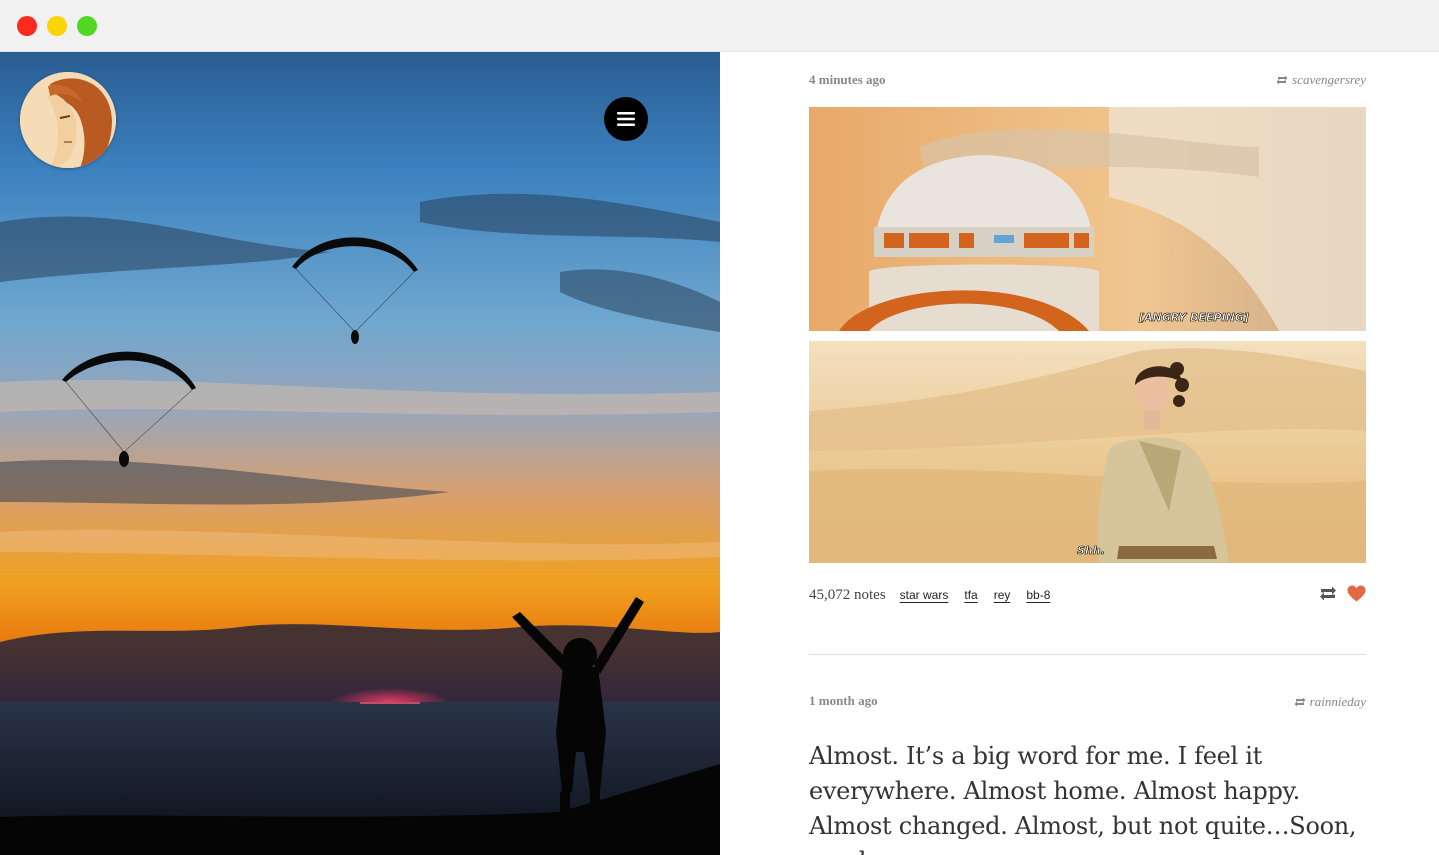  Describe the element at coordinates (843, 701) in the screenshot. I see `post-timestamp-link: 1 month ago` at that location.